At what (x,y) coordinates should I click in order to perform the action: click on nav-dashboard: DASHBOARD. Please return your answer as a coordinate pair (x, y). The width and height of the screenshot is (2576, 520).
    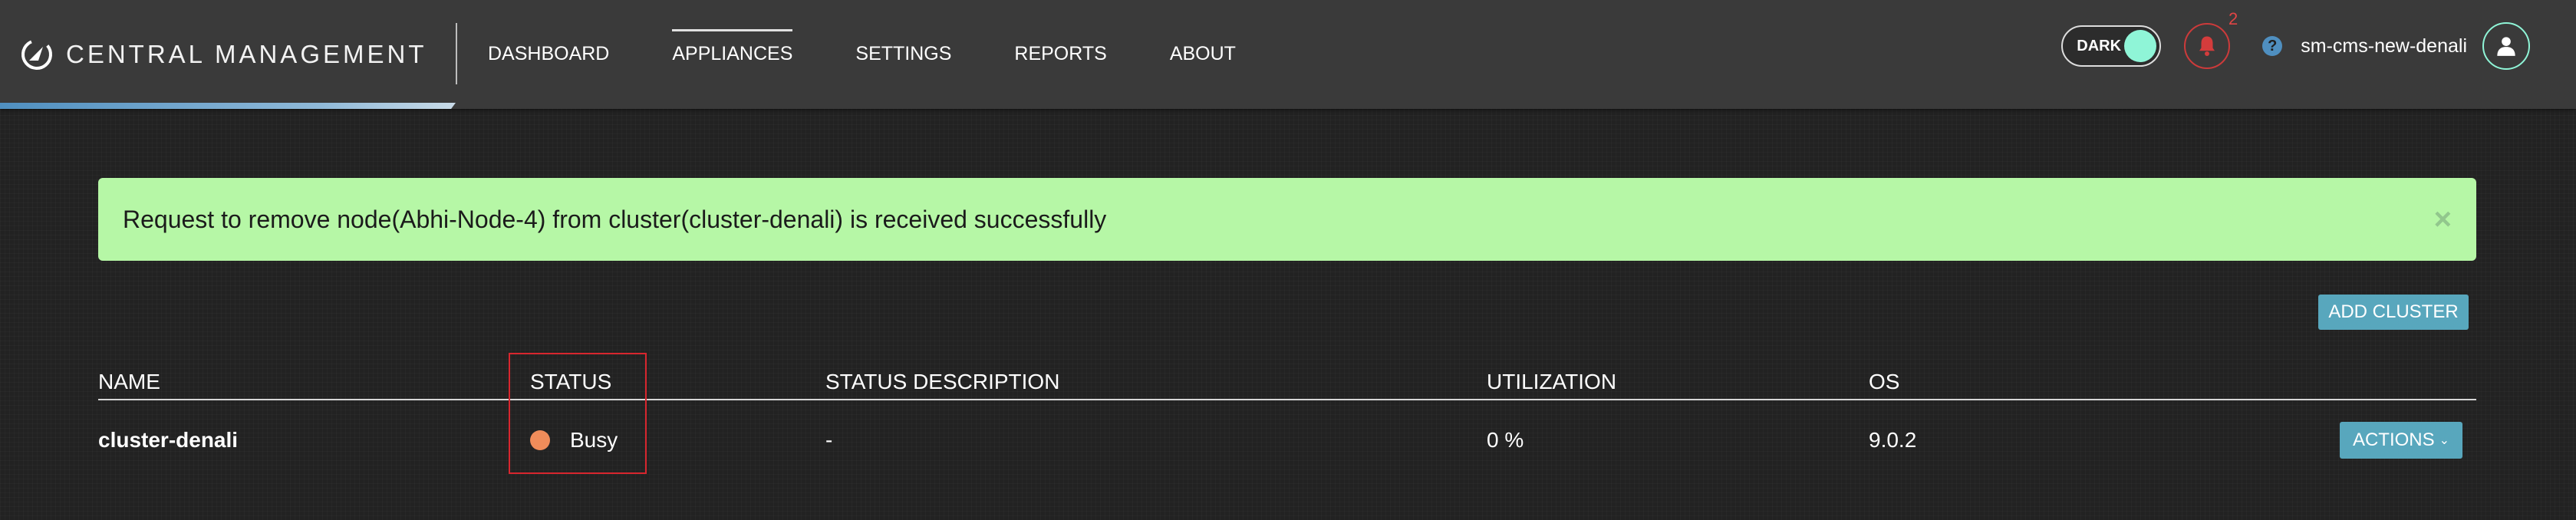
    Looking at the image, I should click on (548, 54).